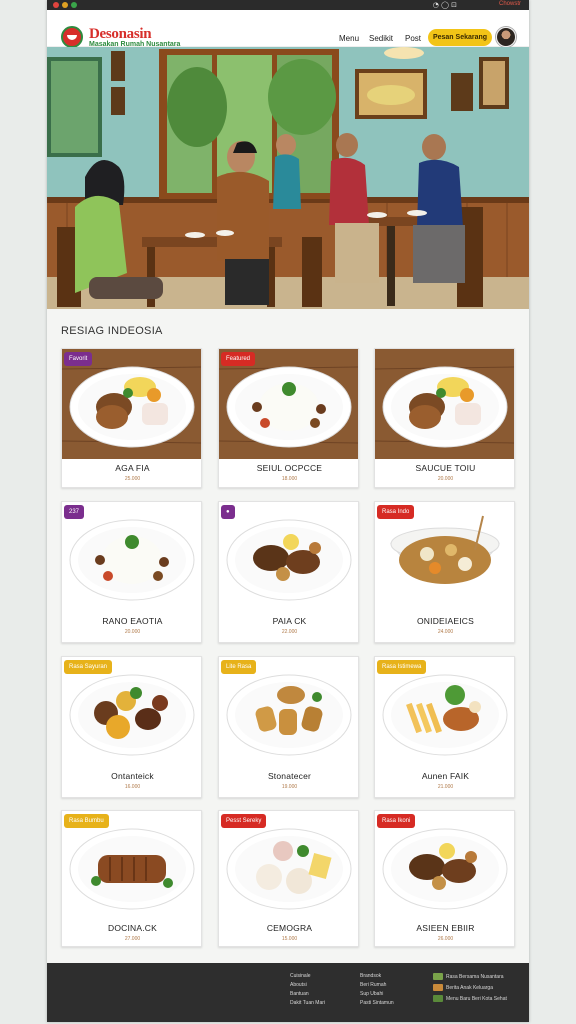  I want to click on dish-price: 19.000, so click(289, 787).